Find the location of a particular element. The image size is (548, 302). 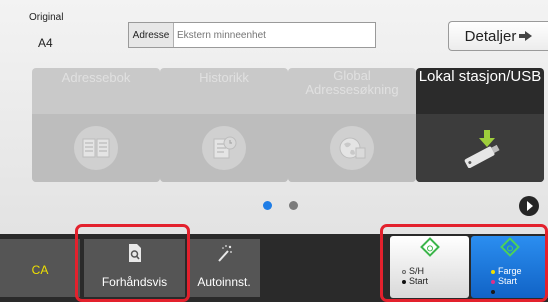

address-book-icon is located at coordinates (96, 148).